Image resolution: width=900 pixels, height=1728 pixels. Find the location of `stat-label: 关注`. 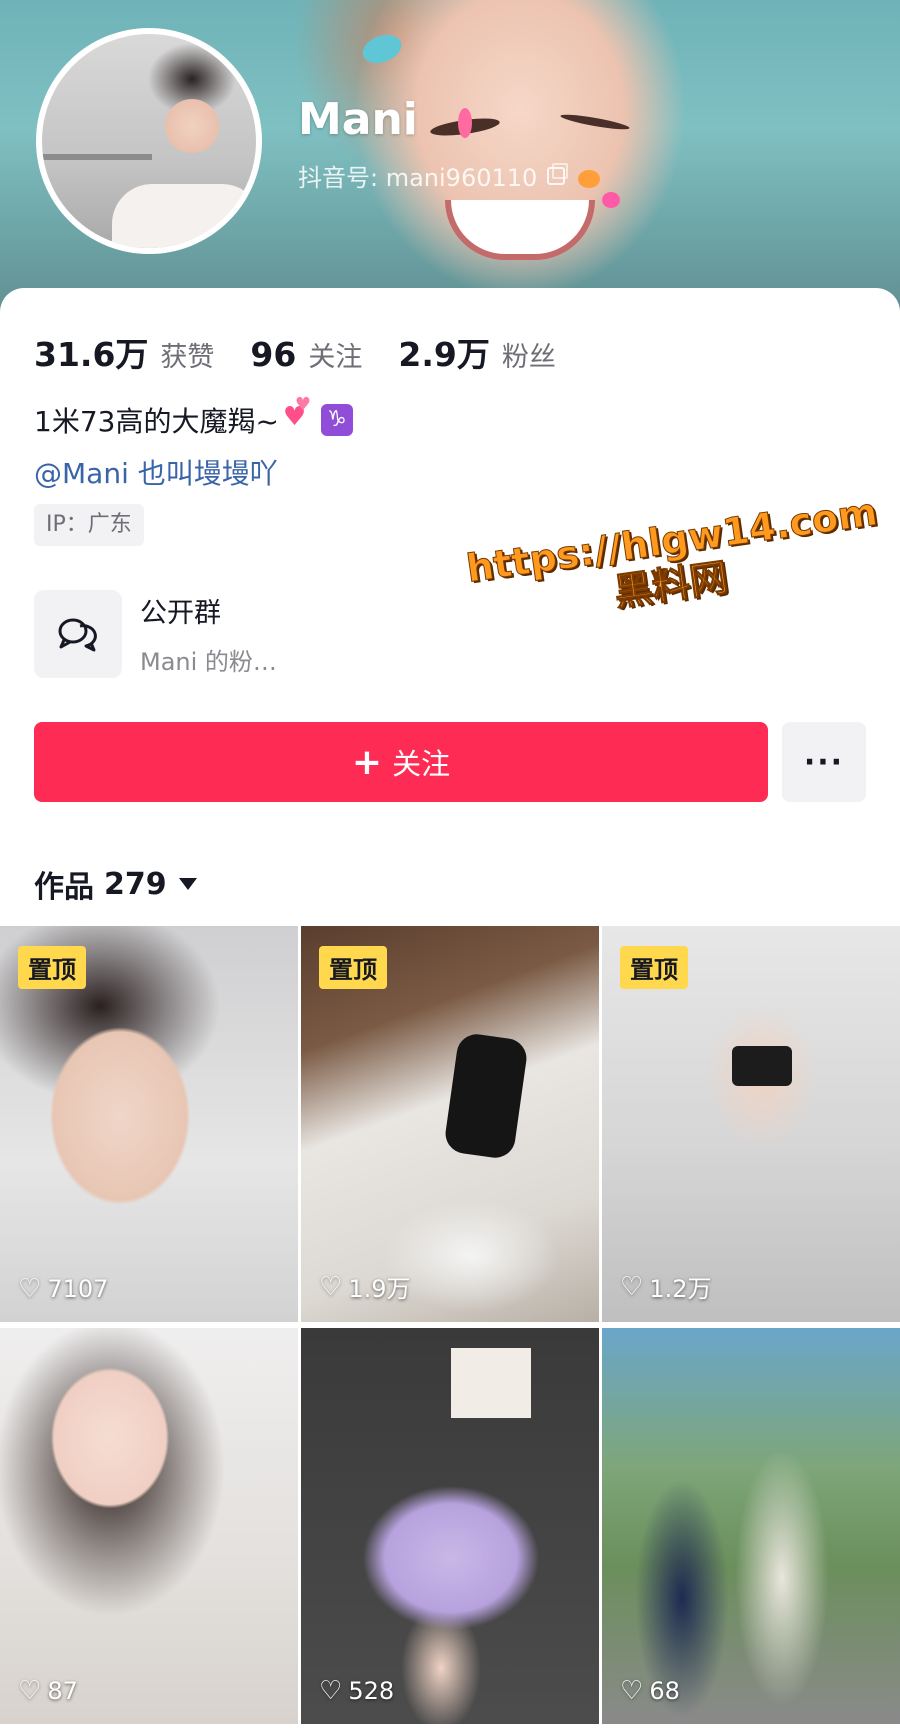

stat-label: 关注 is located at coordinates (335, 357).